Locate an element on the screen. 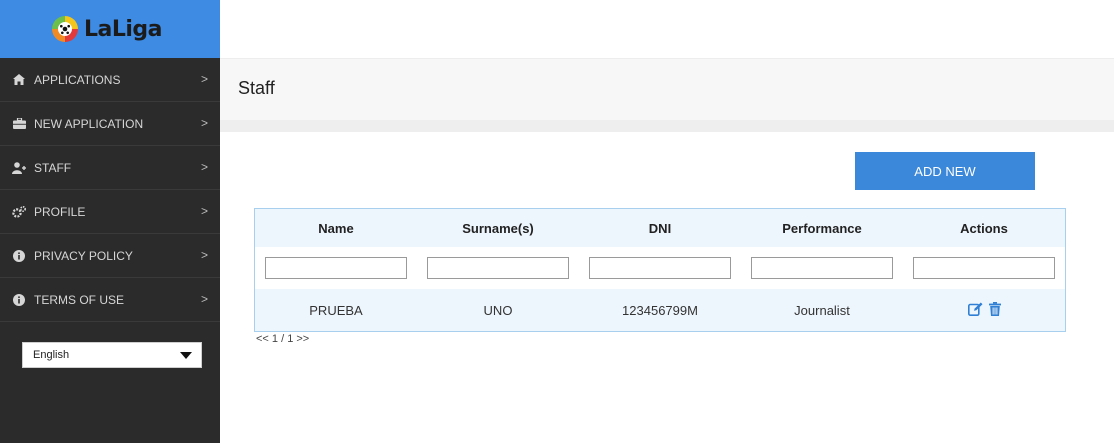  column-header-actions: Actions is located at coordinates (984, 228).